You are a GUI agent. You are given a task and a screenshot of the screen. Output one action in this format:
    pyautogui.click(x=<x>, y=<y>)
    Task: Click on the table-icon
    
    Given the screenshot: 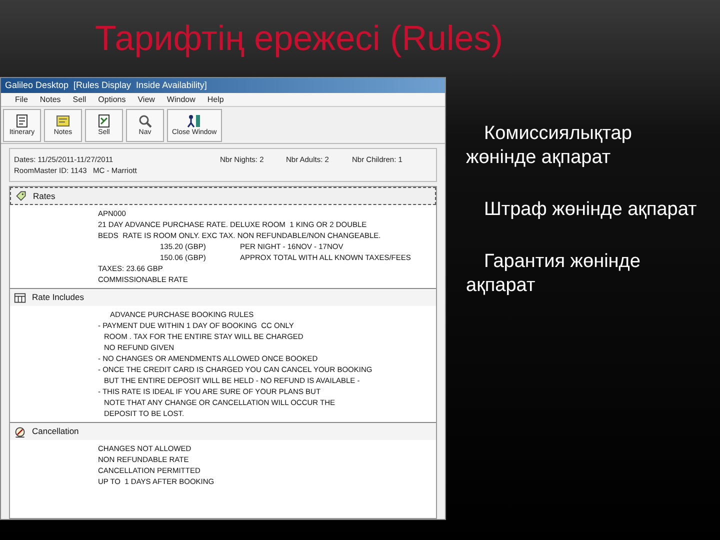 What is the action you would take?
    pyautogui.click(x=20, y=298)
    